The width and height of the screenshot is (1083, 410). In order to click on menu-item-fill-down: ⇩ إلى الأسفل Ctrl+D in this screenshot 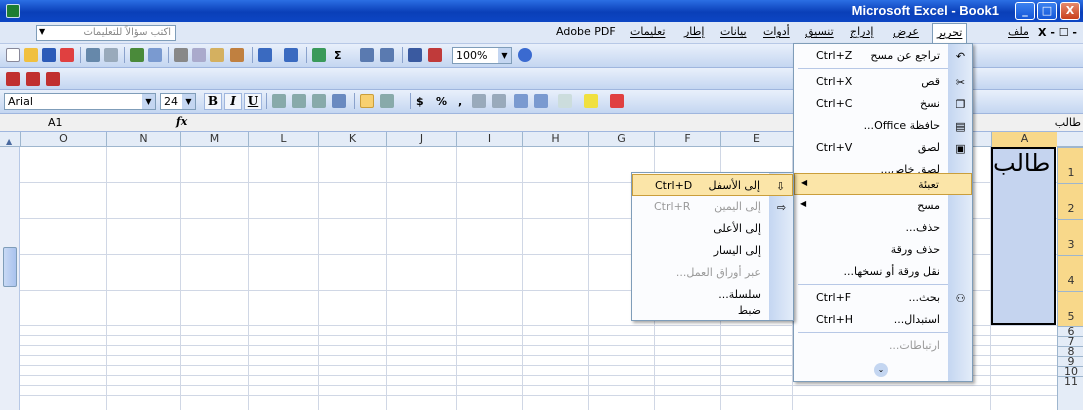, I will do `click(712, 185)`.